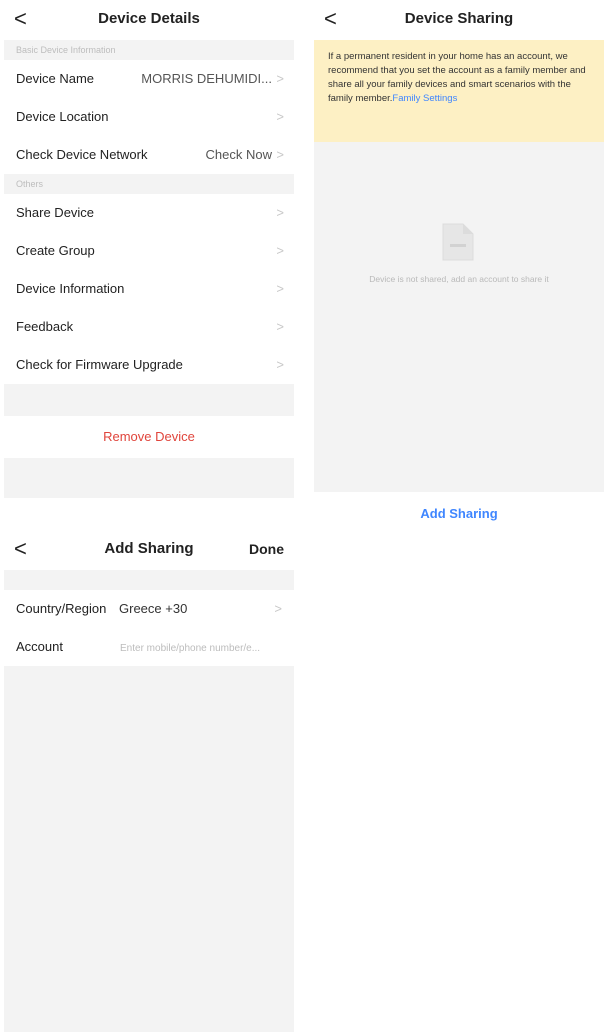  Describe the element at coordinates (149, 289) in the screenshot. I see `device-information-row: Device Information >` at that location.